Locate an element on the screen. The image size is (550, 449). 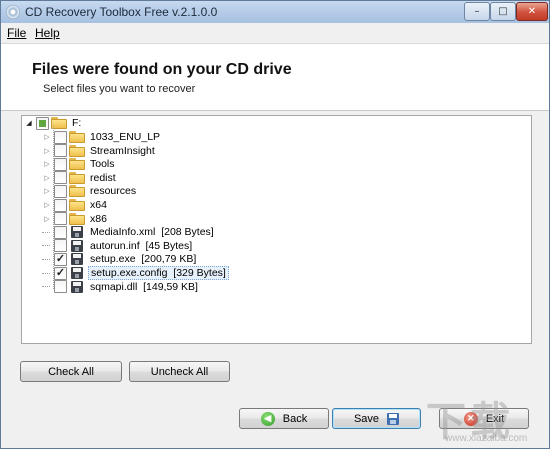
tree-folder-item: ▷ 1033_ENU_LP is located at coordinates (102, 137).